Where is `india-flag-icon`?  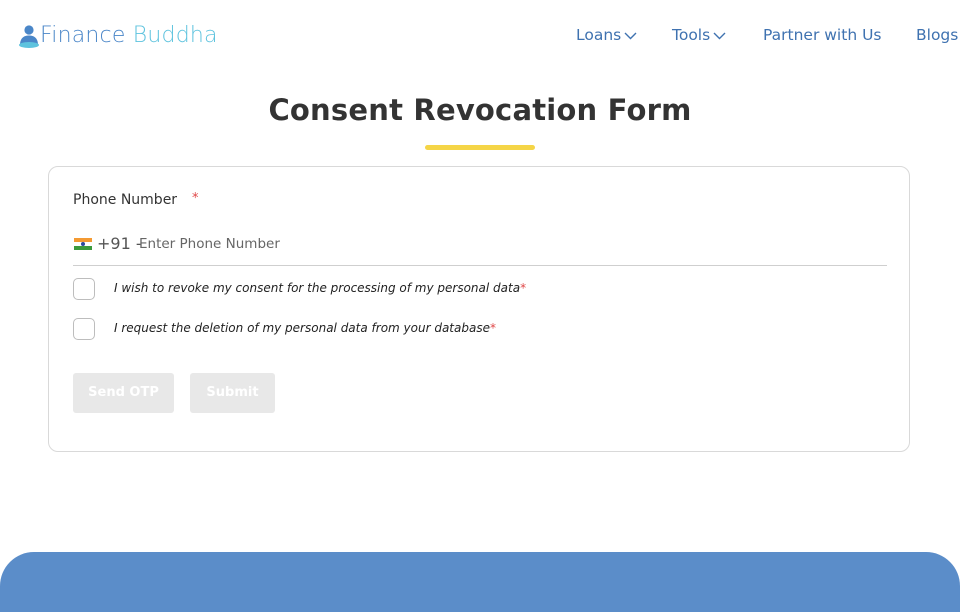 india-flag-icon is located at coordinates (83, 244).